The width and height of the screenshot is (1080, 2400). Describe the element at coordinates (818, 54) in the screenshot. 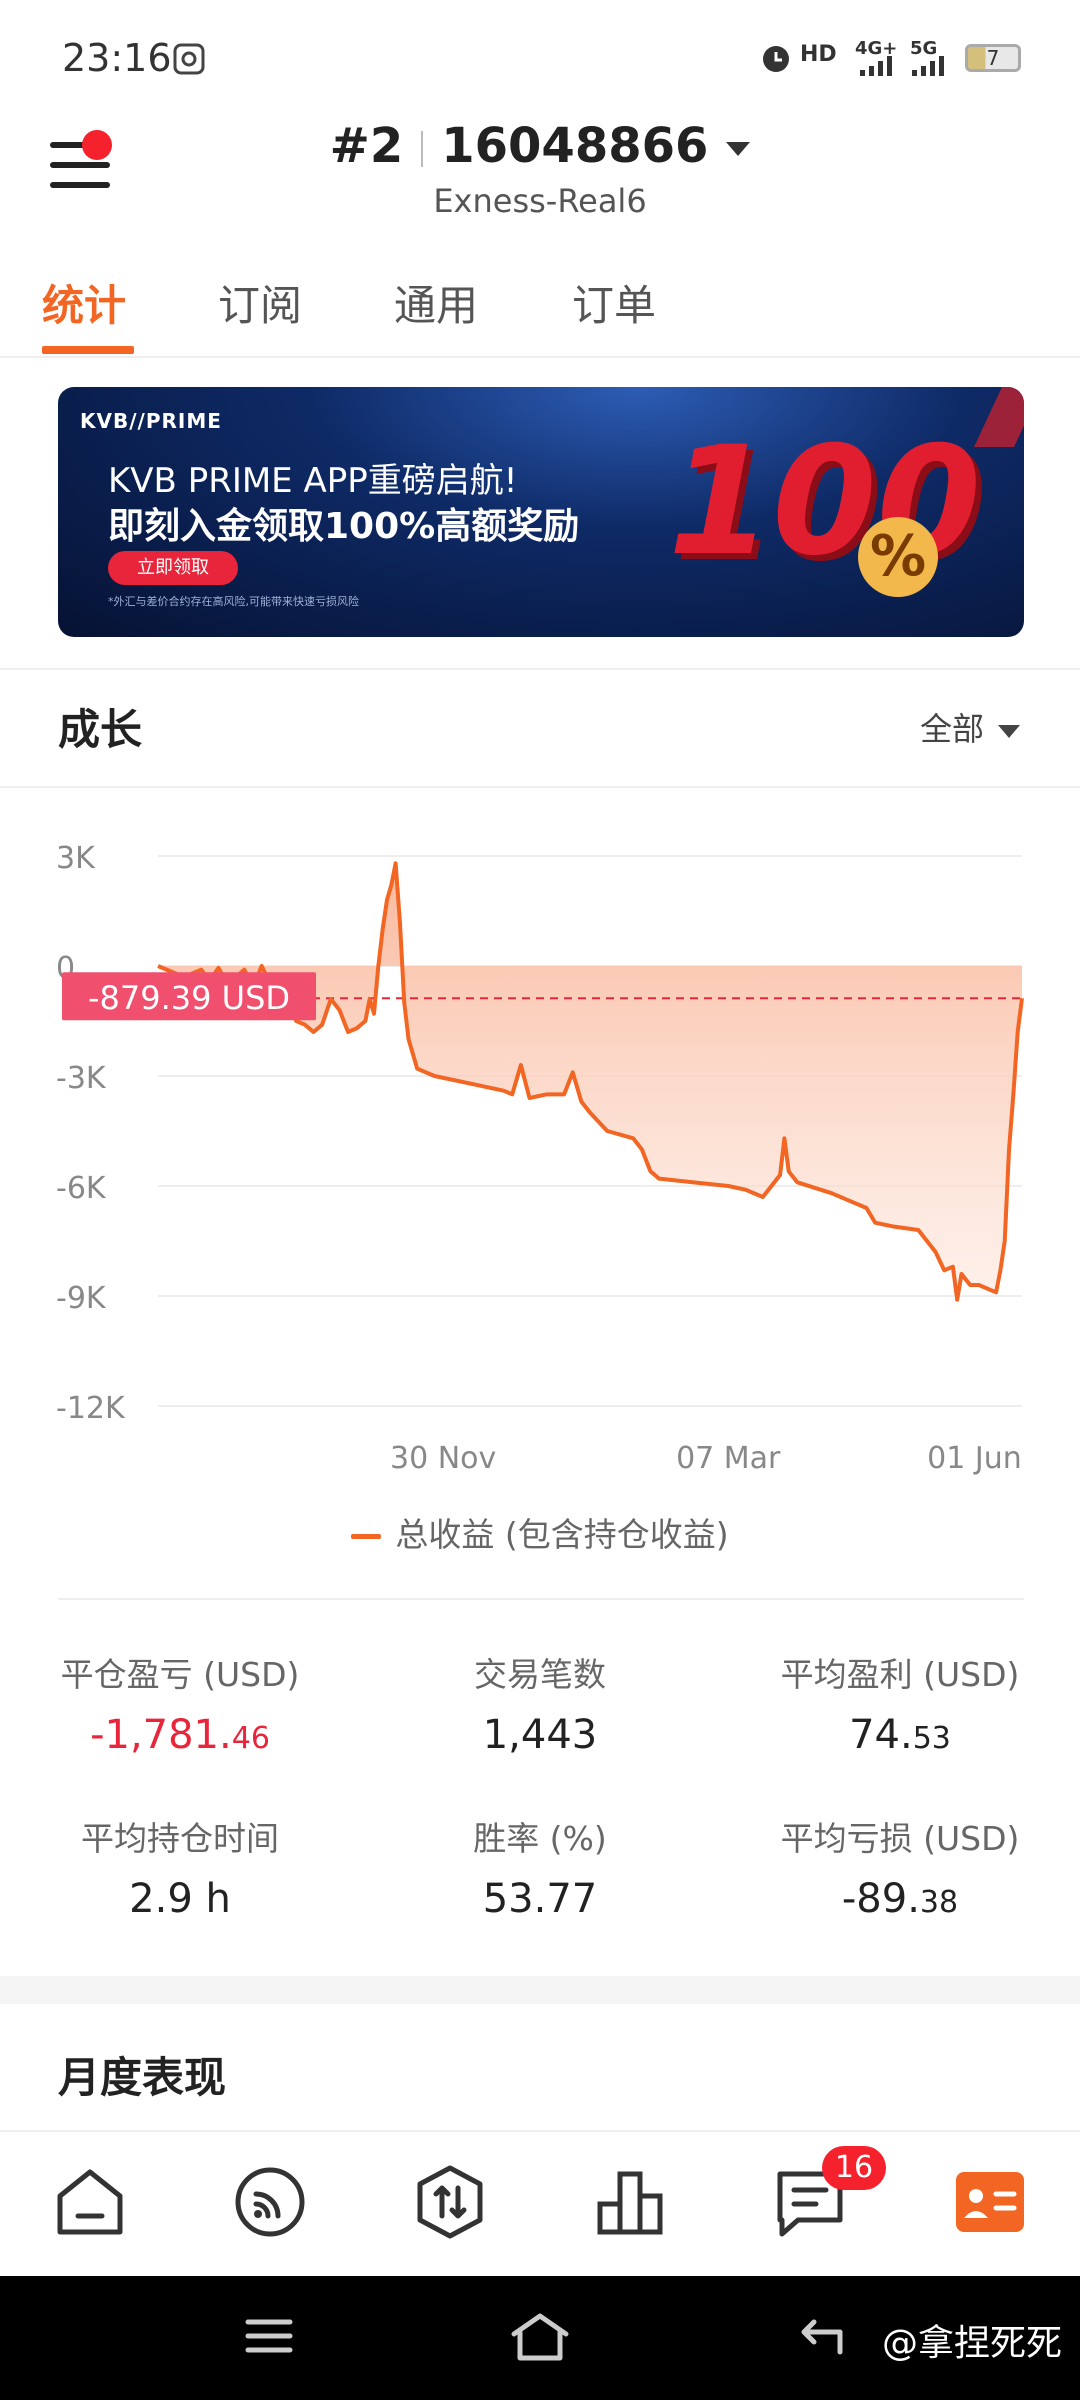

I see `hd-icon: HD` at that location.